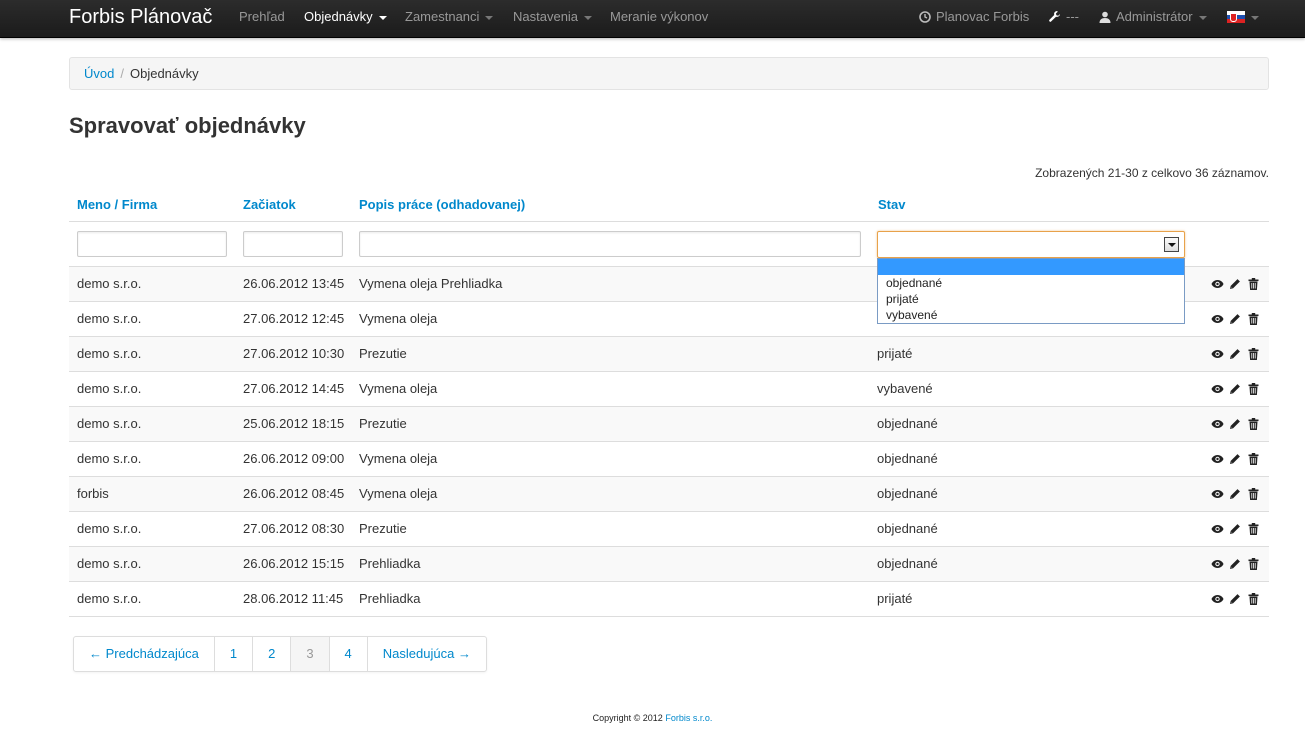 The height and width of the screenshot is (736, 1305). What do you see at coordinates (1152, 173) in the screenshot?
I see `results-summary: Zobrazených 21-30 z celkovo 36 záznamov.` at bounding box center [1152, 173].